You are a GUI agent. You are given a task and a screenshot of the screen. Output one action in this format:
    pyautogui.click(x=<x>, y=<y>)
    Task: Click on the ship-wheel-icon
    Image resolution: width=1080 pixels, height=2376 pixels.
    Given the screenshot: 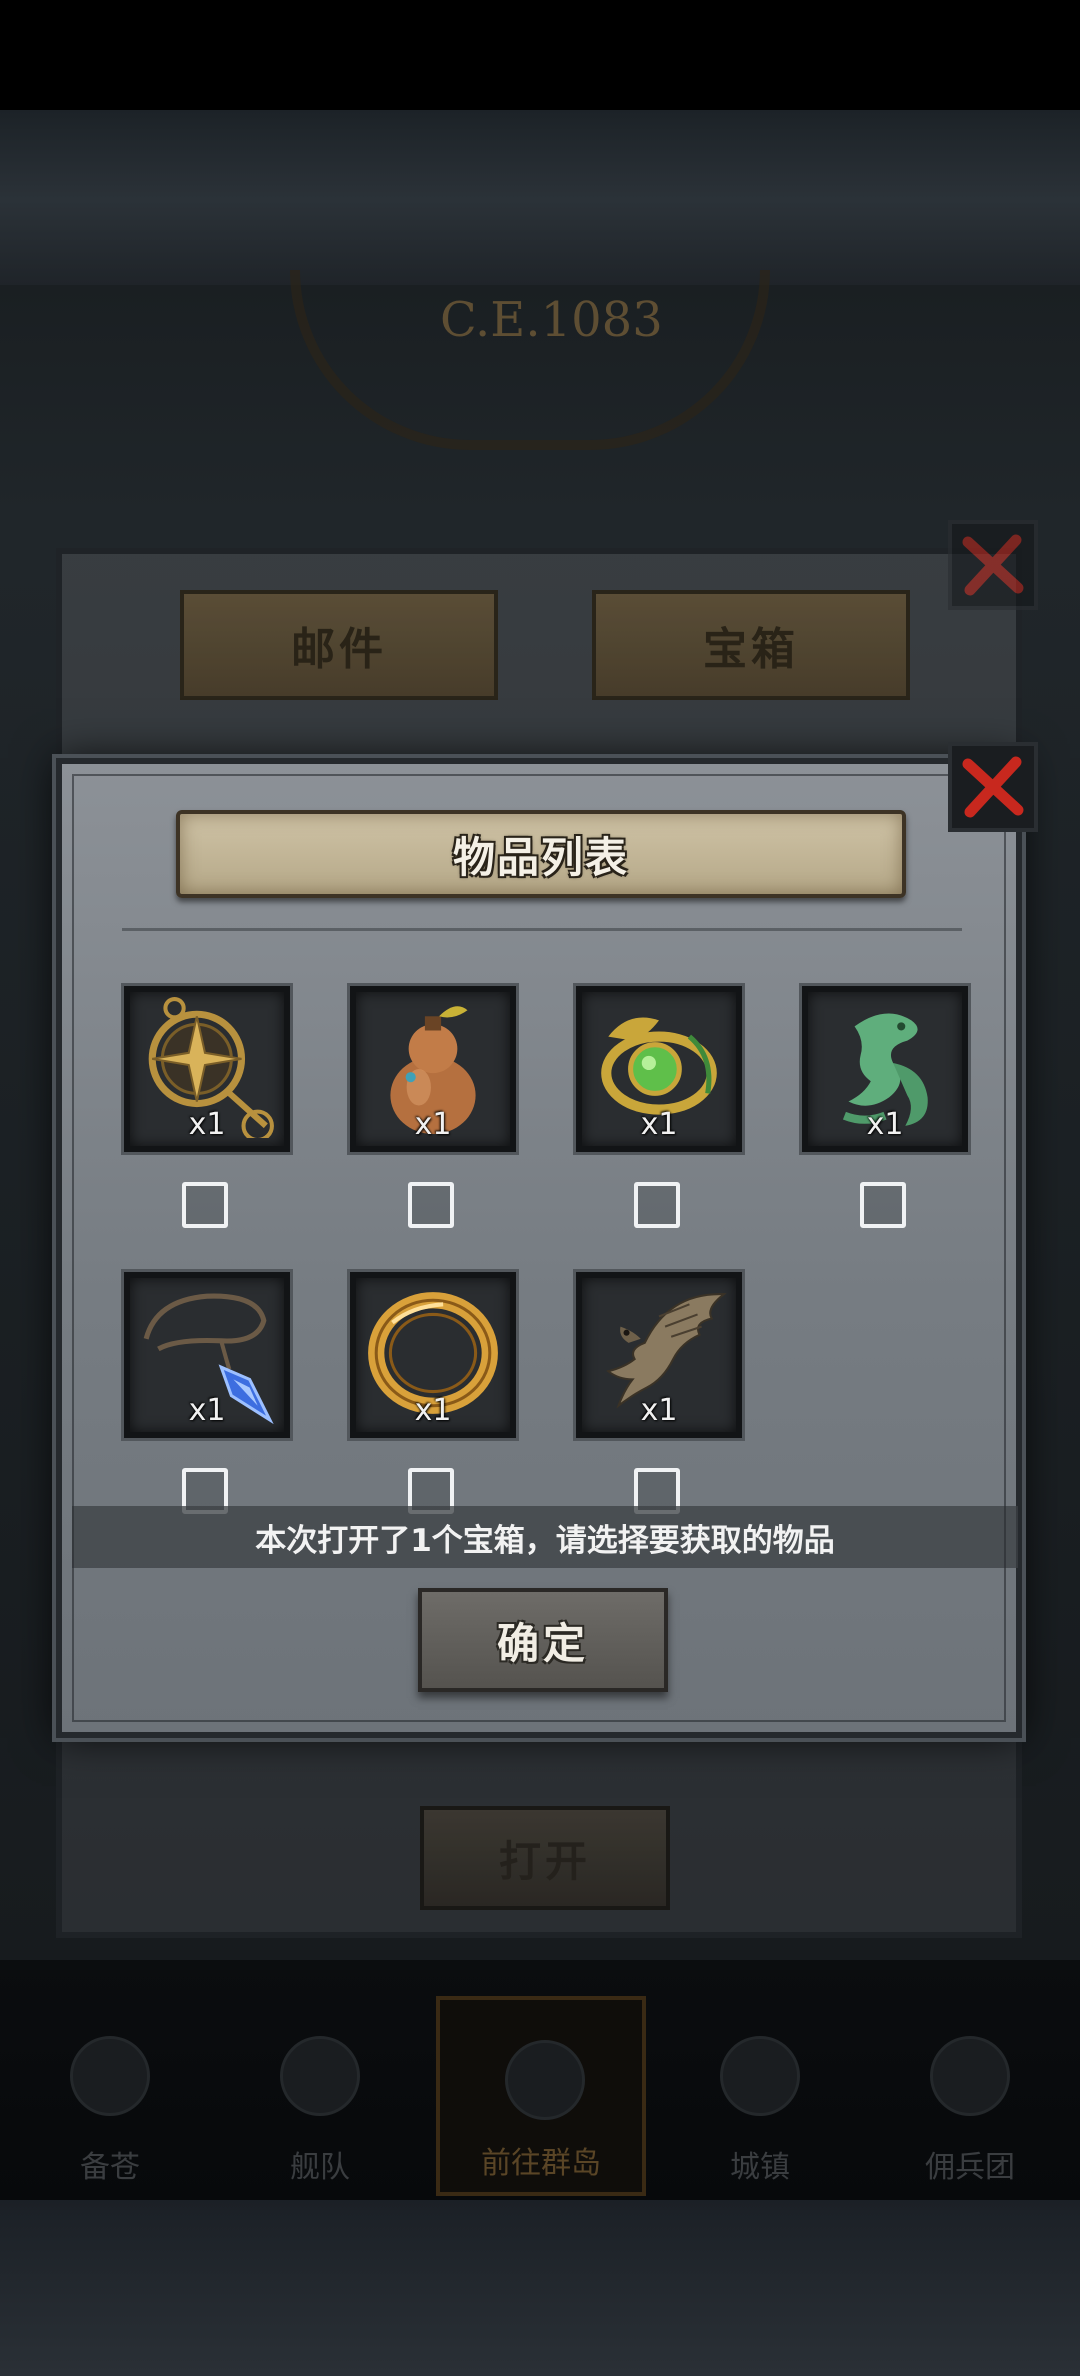 What is the action you would take?
    pyautogui.click(x=320, y=2076)
    